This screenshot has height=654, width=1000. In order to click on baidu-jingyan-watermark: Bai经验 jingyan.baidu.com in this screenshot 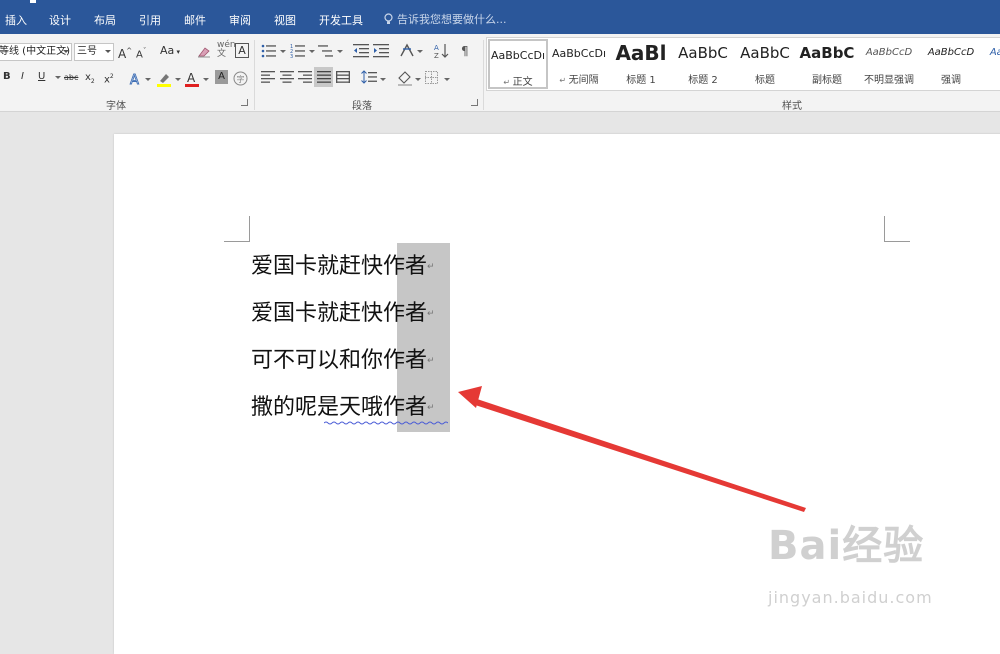, I will do `click(850, 565)`.